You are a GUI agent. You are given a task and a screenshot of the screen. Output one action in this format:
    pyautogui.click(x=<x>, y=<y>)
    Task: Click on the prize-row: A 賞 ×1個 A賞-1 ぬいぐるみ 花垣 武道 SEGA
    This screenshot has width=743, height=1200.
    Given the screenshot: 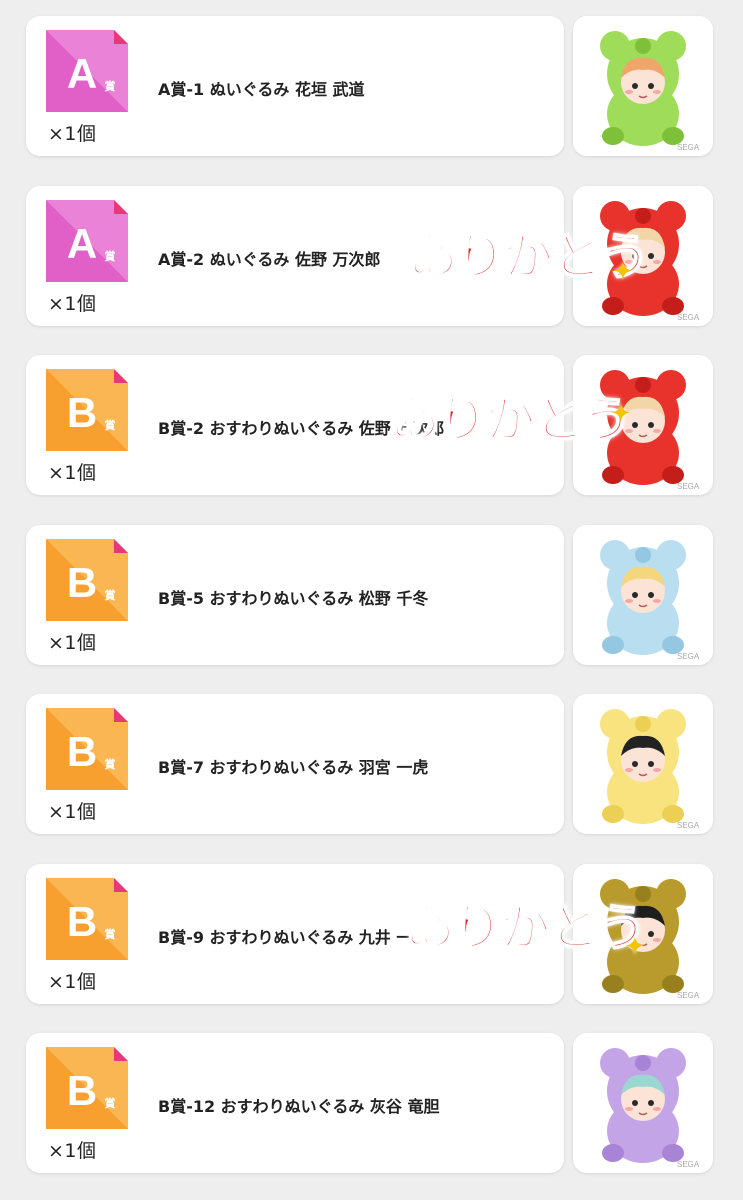 What is the action you would take?
    pyautogui.click(x=371, y=86)
    